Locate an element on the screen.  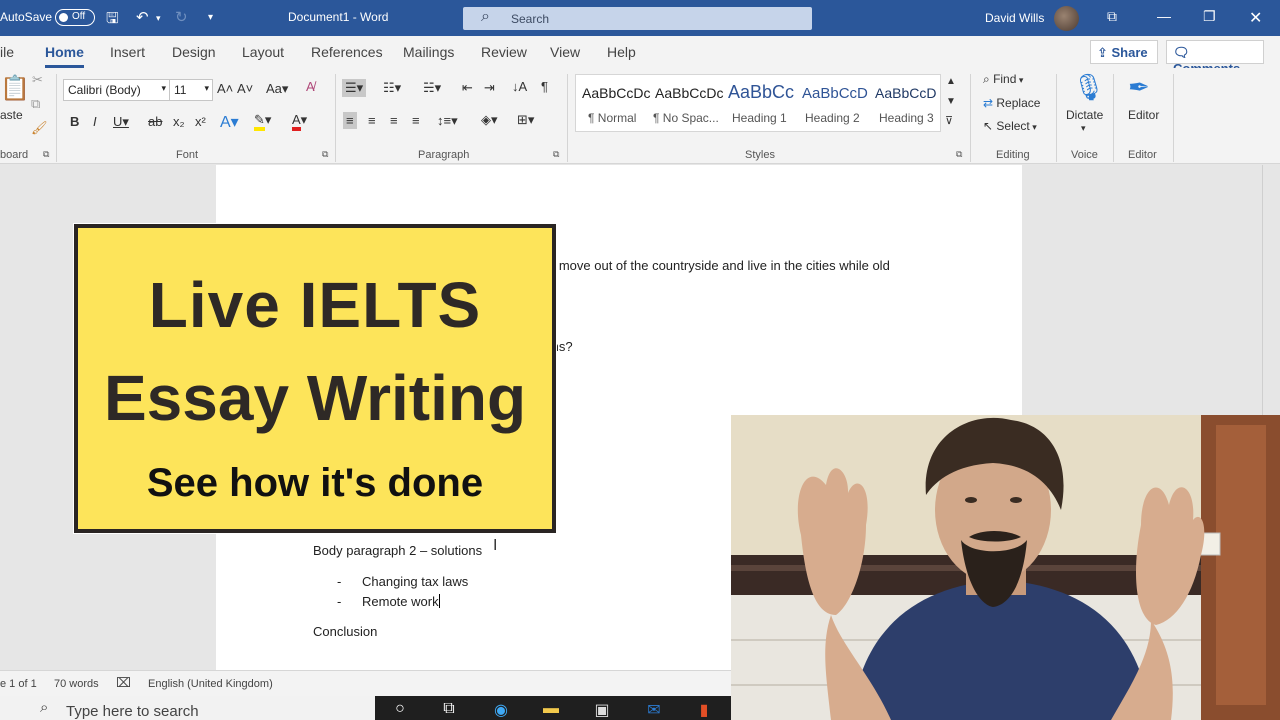
styles-launcher-icon: ⧉ is located at coordinates (959, 154).